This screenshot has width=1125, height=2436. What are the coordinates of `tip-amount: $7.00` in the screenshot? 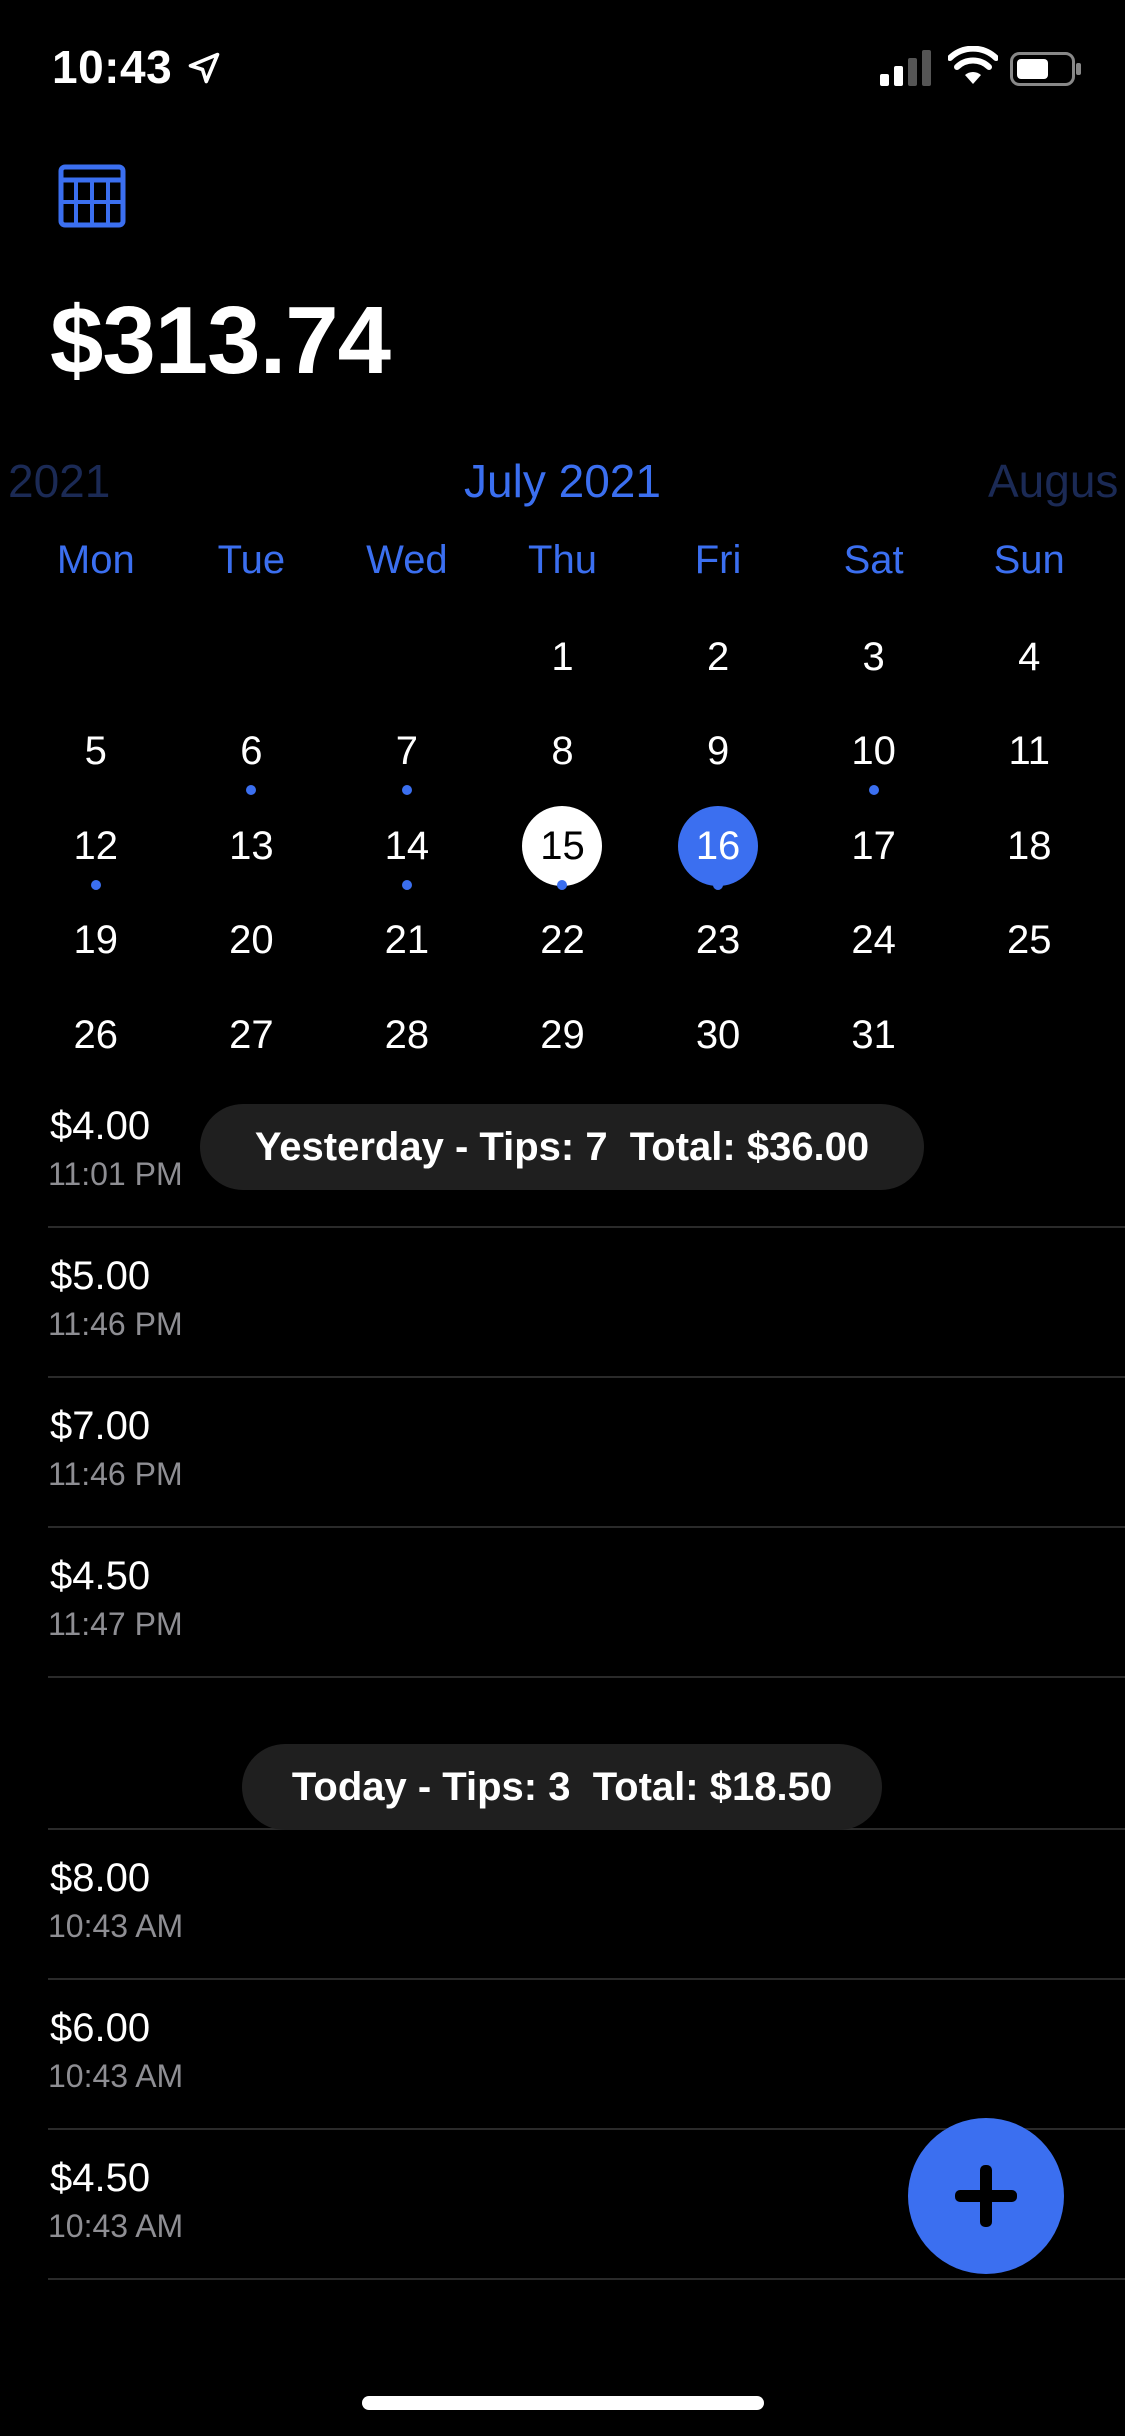 It's located at (100, 1426).